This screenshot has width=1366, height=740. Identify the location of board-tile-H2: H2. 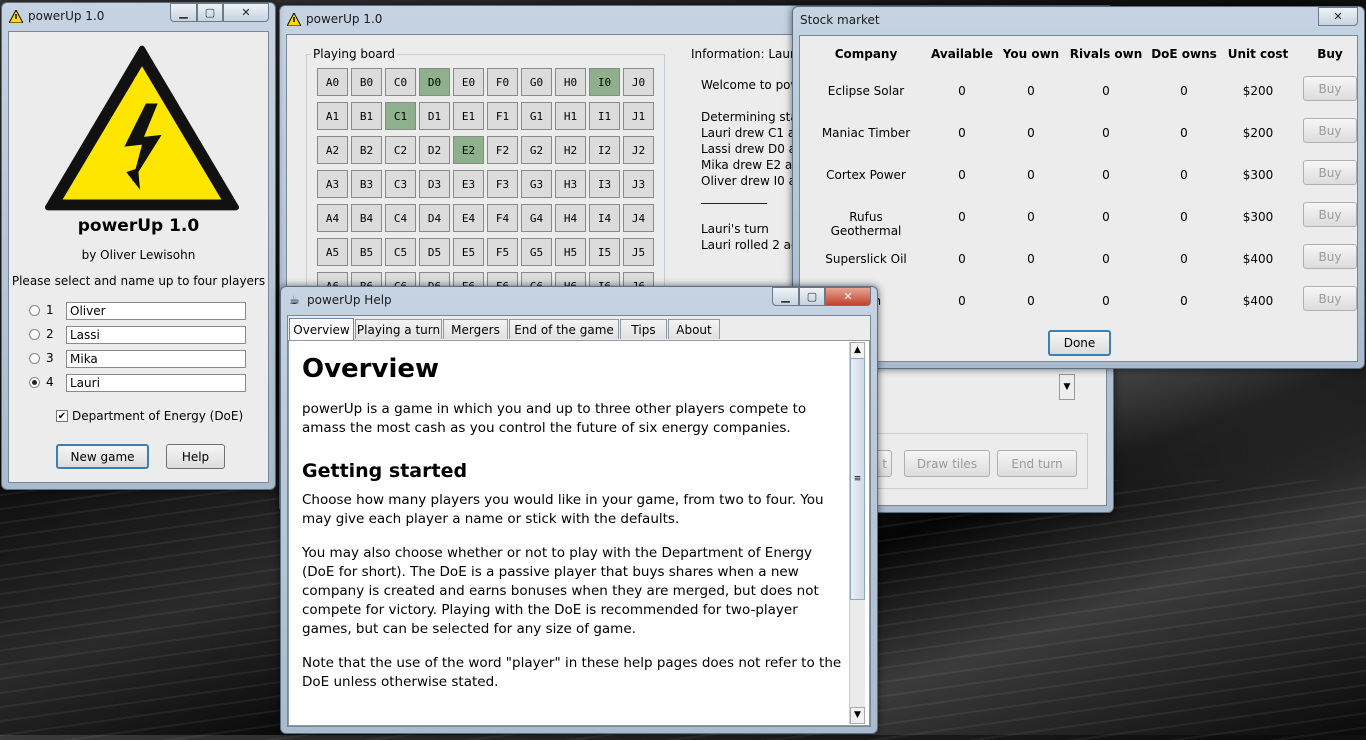
(570, 150).